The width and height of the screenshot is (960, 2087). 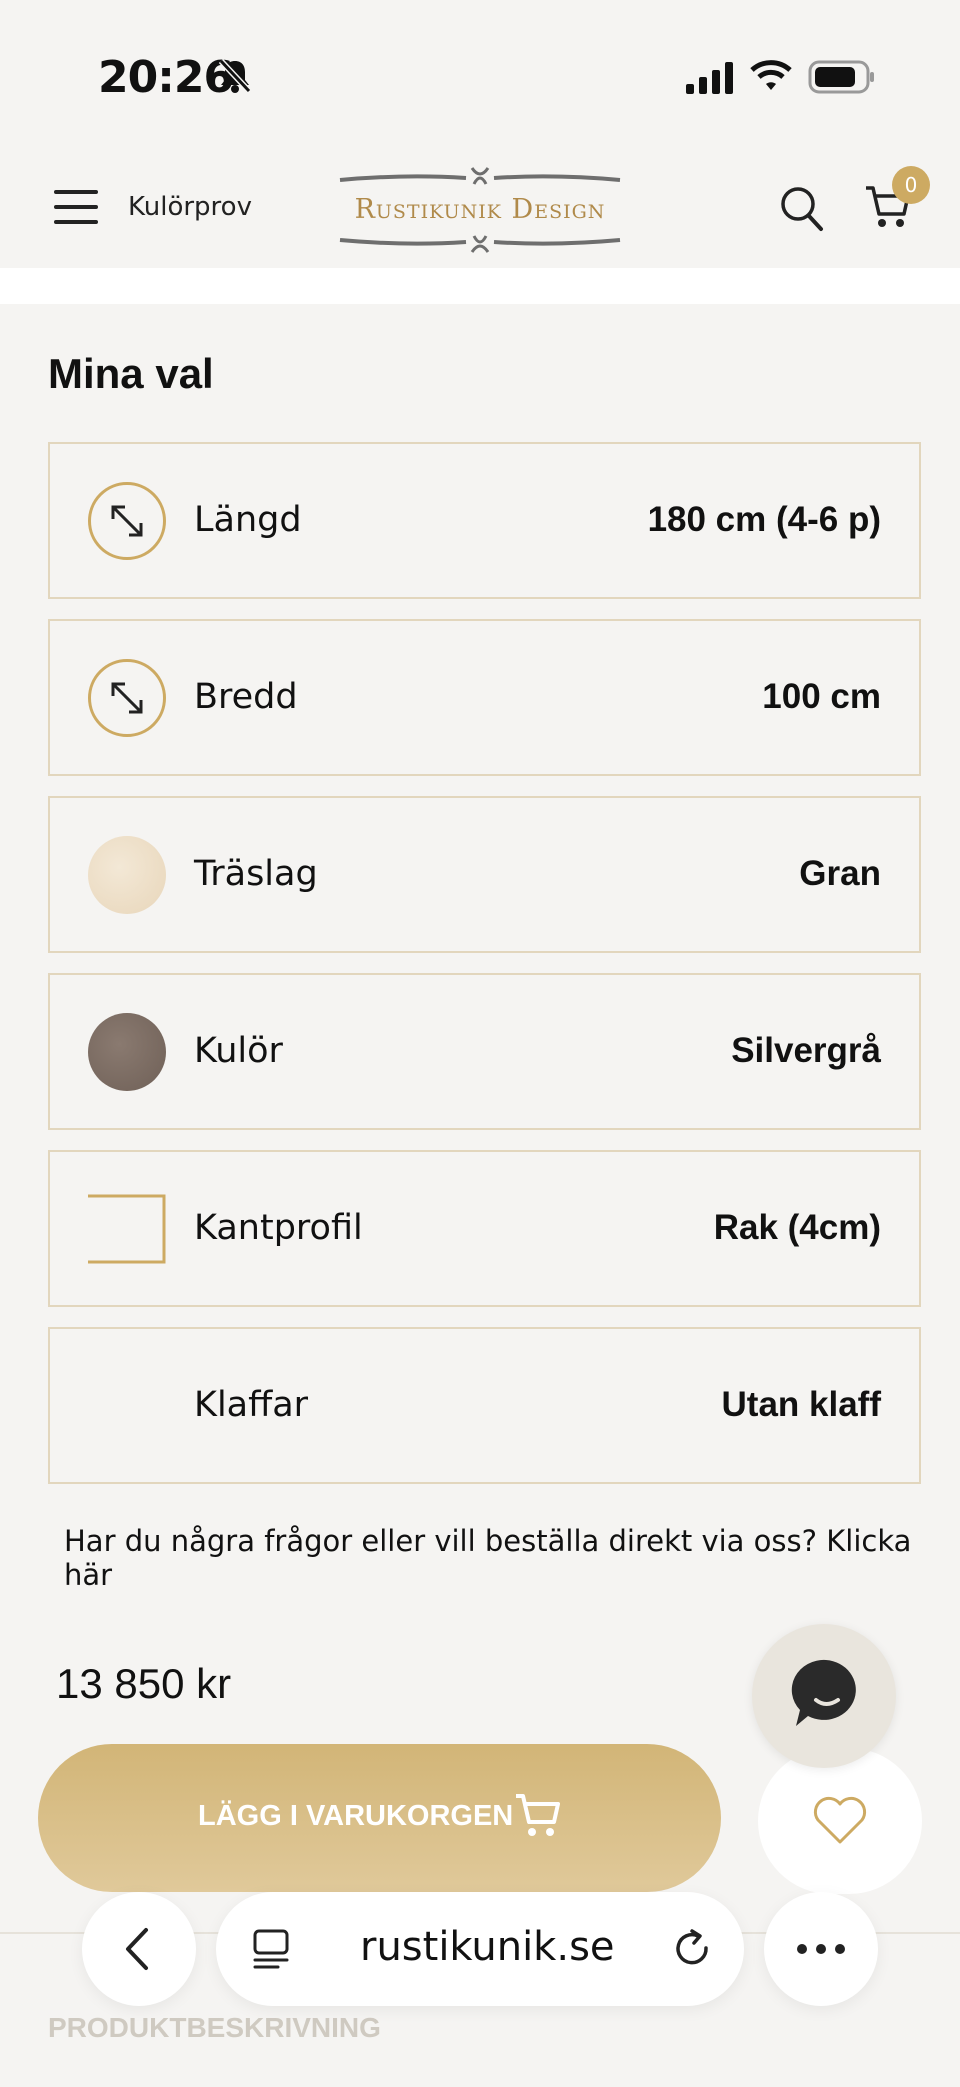 I want to click on edge-profile-icon, so click(x=127, y=1229).